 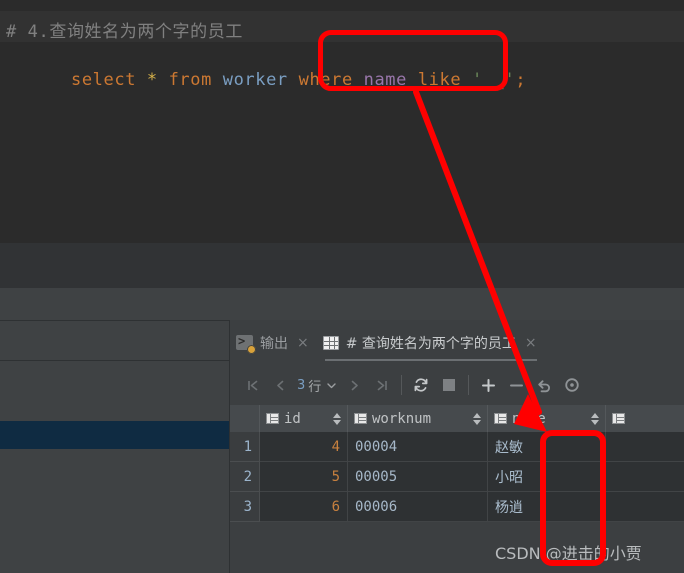 What do you see at coordinates (382, 385) in the screenshot?
I see `last-page-button` at bounding box center [382, 385].